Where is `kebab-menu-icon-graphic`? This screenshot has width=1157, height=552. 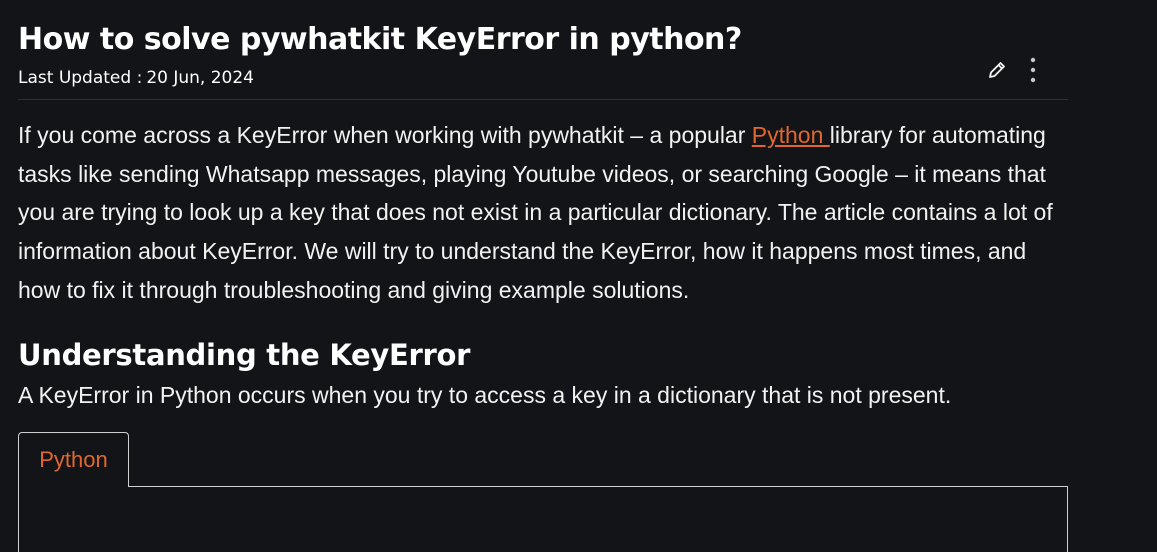
kebab-menu-icon-graphic is located at coordinates (1033, 70).